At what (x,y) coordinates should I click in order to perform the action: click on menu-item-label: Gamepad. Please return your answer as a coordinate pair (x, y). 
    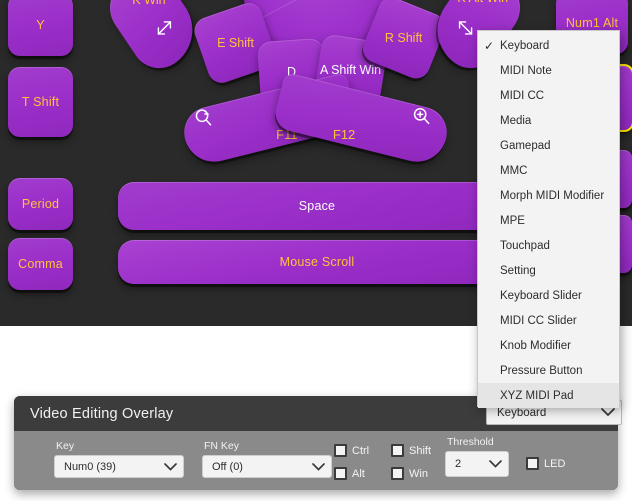
    Looking at the image, I should click on (525, 145).